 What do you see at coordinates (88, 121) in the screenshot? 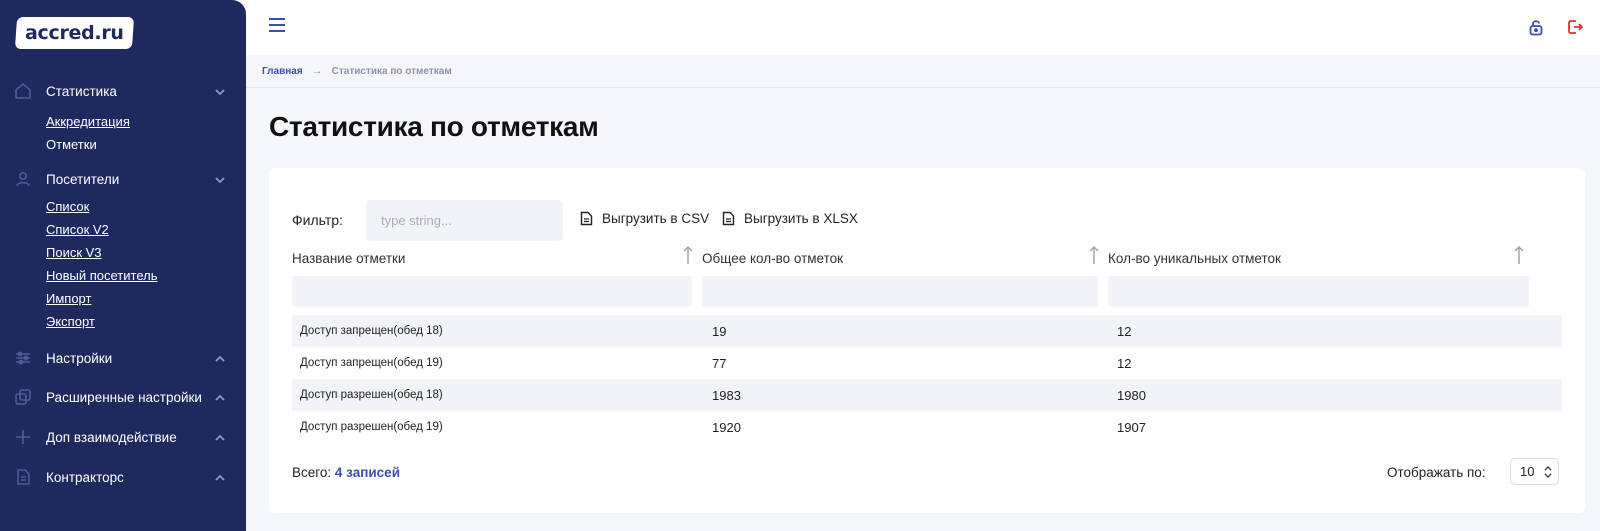
I see `sidebar-item-accreditation: Аккредитация` at bounding box center [88, 121].